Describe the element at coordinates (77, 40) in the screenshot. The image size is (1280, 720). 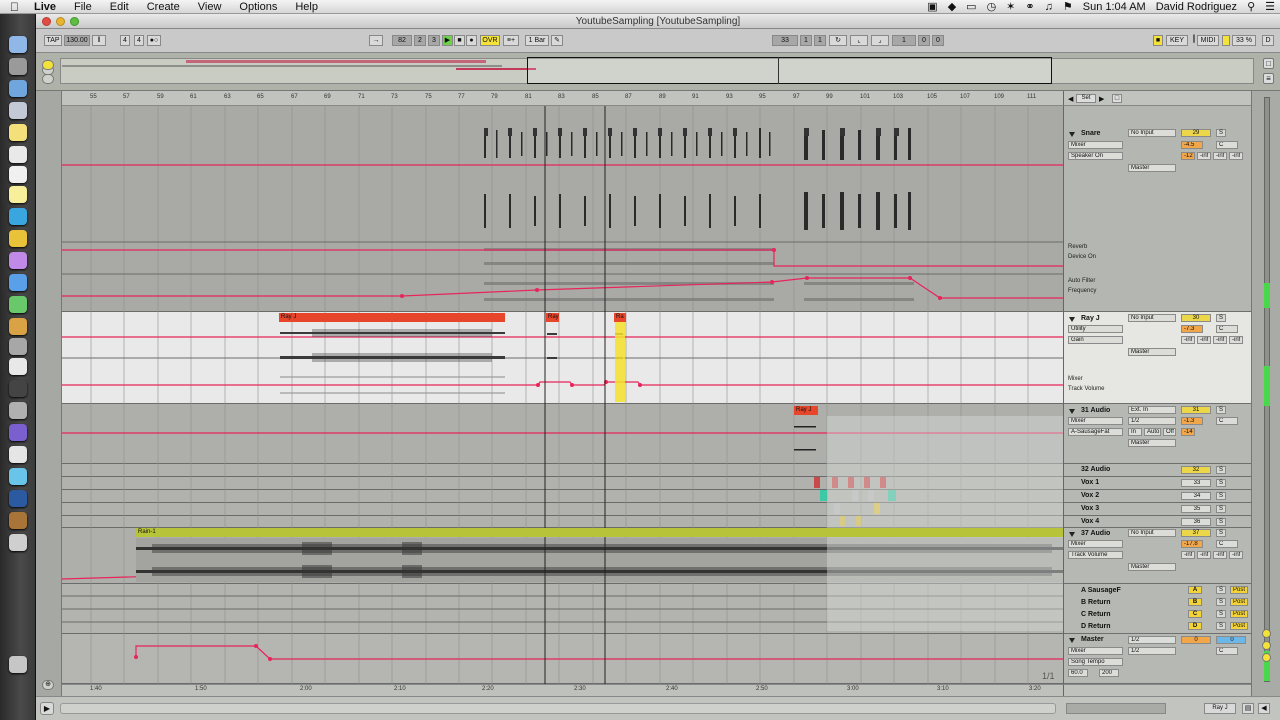
I see `tempo-field: 130.00` at that location.